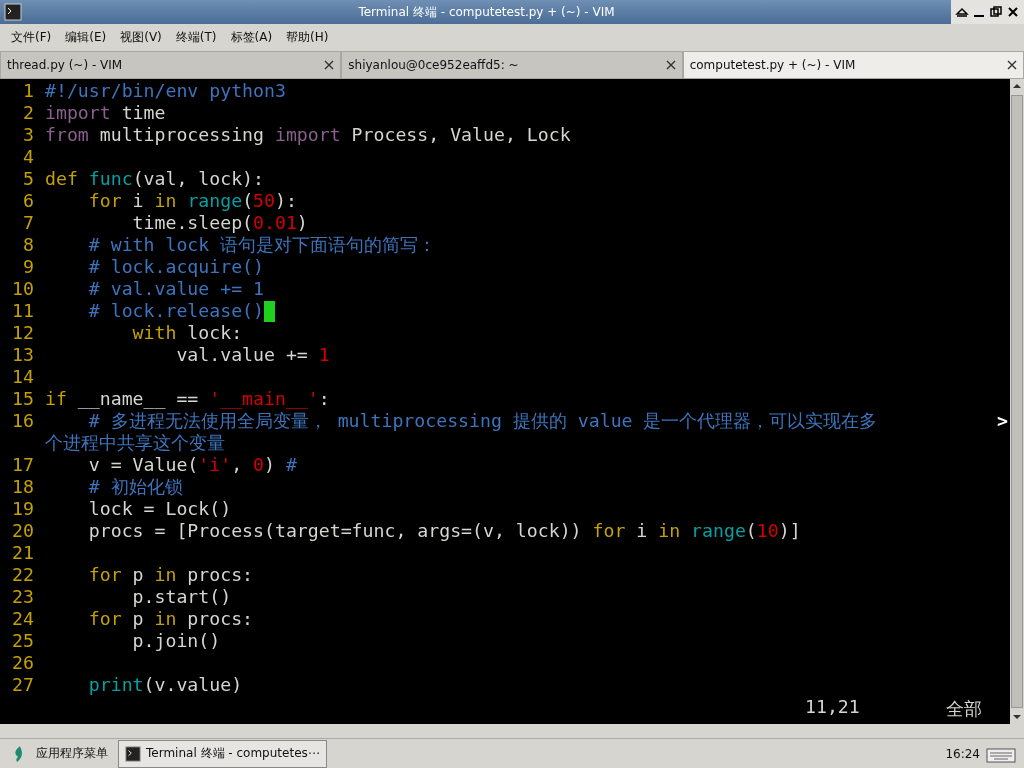 The height and width of the screenshot is (768, 1024). I want to click on scrollbar, so click(1017, 401).